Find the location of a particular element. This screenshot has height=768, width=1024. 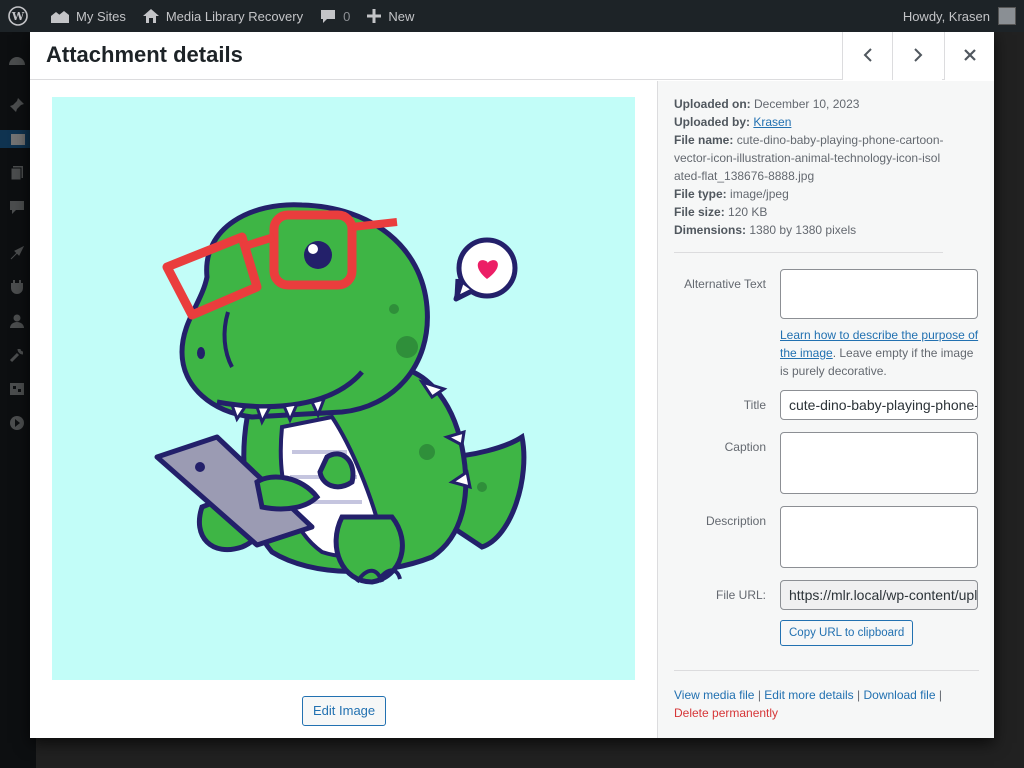

my-sites-label: My Sites is located at coordinates (101, 16).